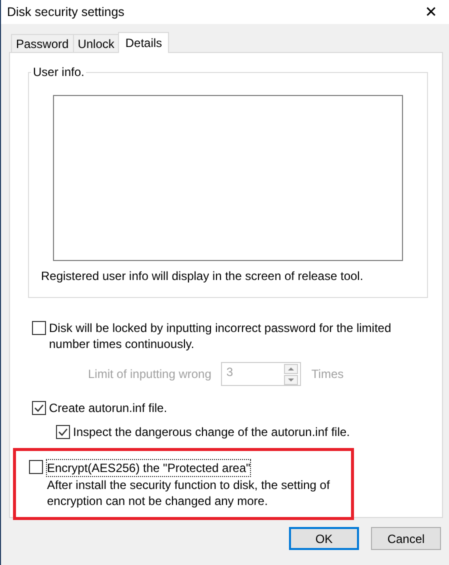 The width and height of the screenshot is (449, 565). Describe the element at coordinates (144, 42) in the screenshot. I see `tab: Details` at that location.